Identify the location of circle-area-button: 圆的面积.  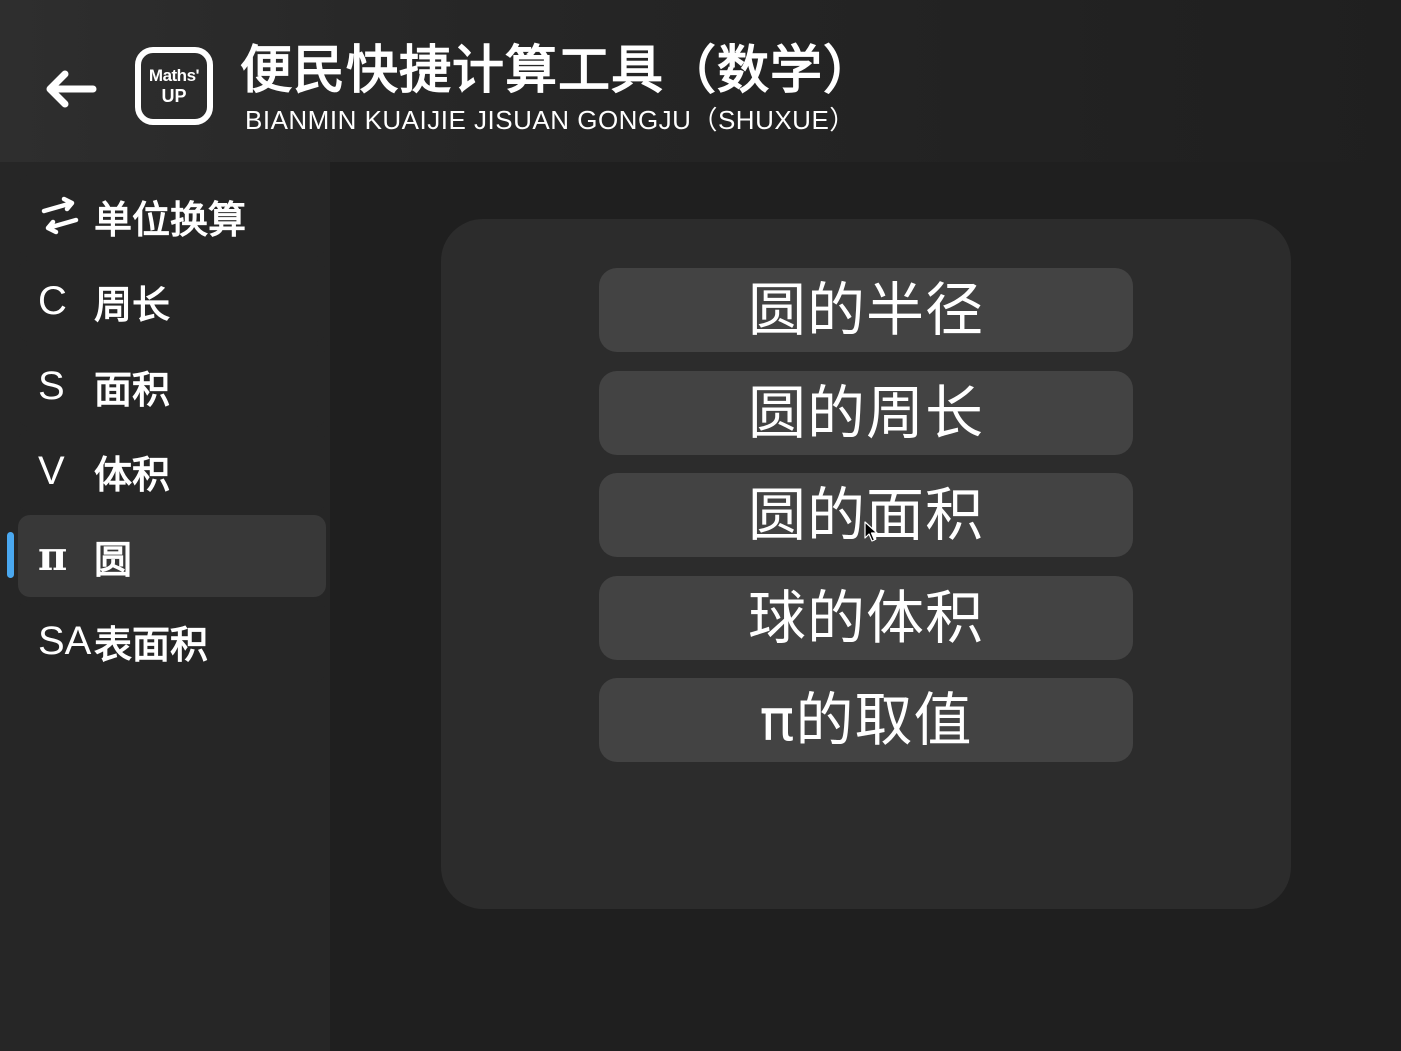
(866, 515).